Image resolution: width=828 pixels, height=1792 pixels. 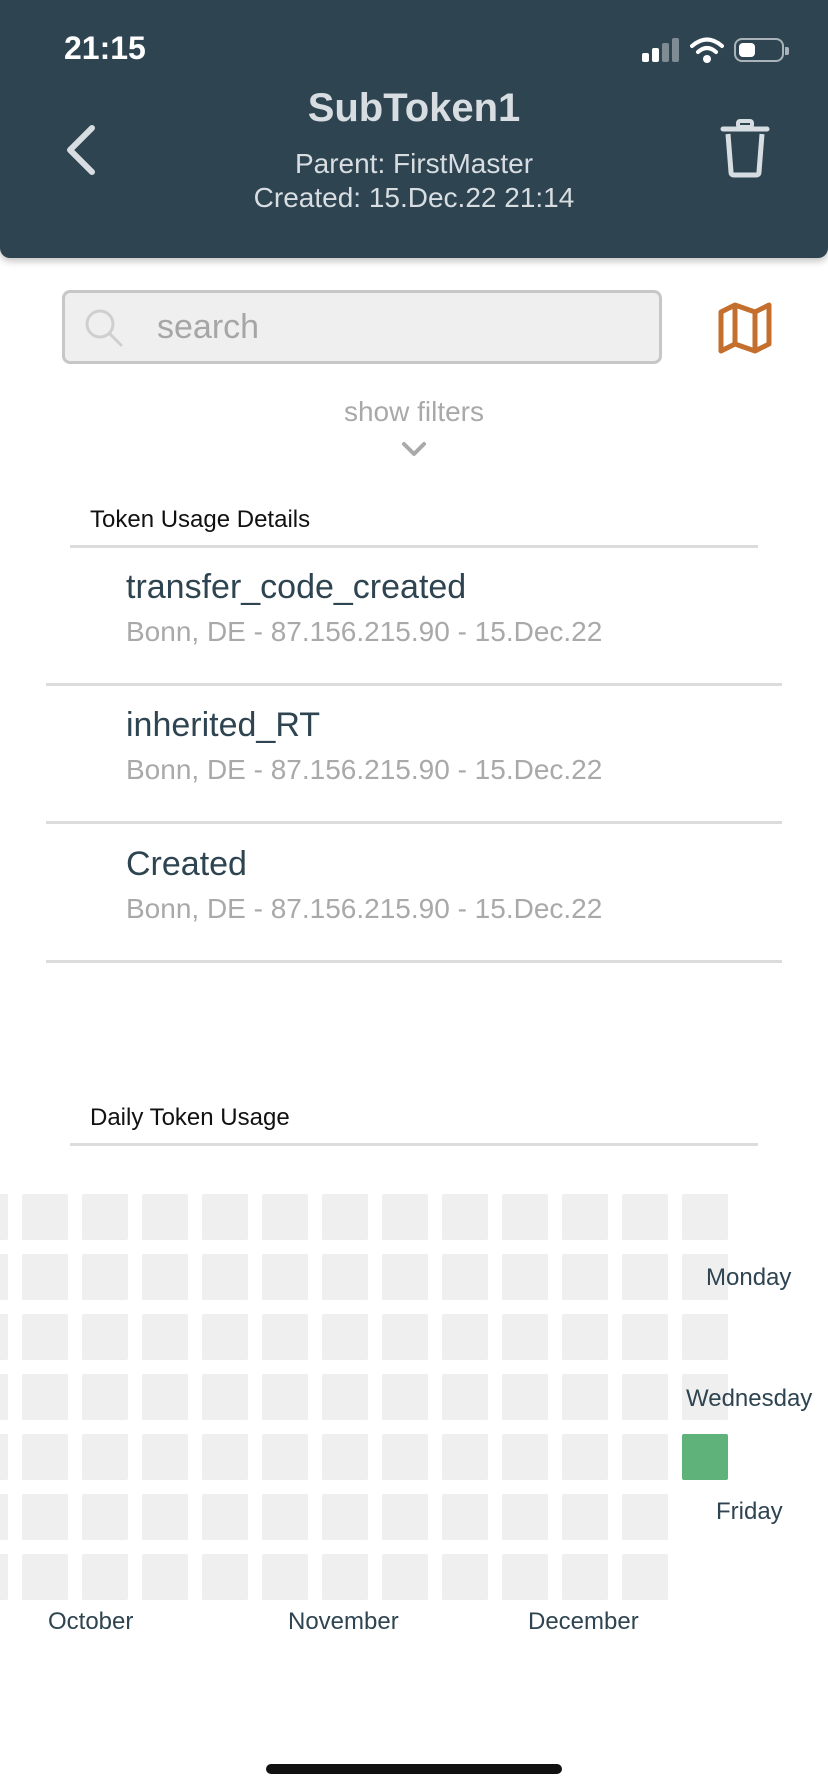 I want to click on show-filters-toggle: show filters, so click(x=414, y=412).